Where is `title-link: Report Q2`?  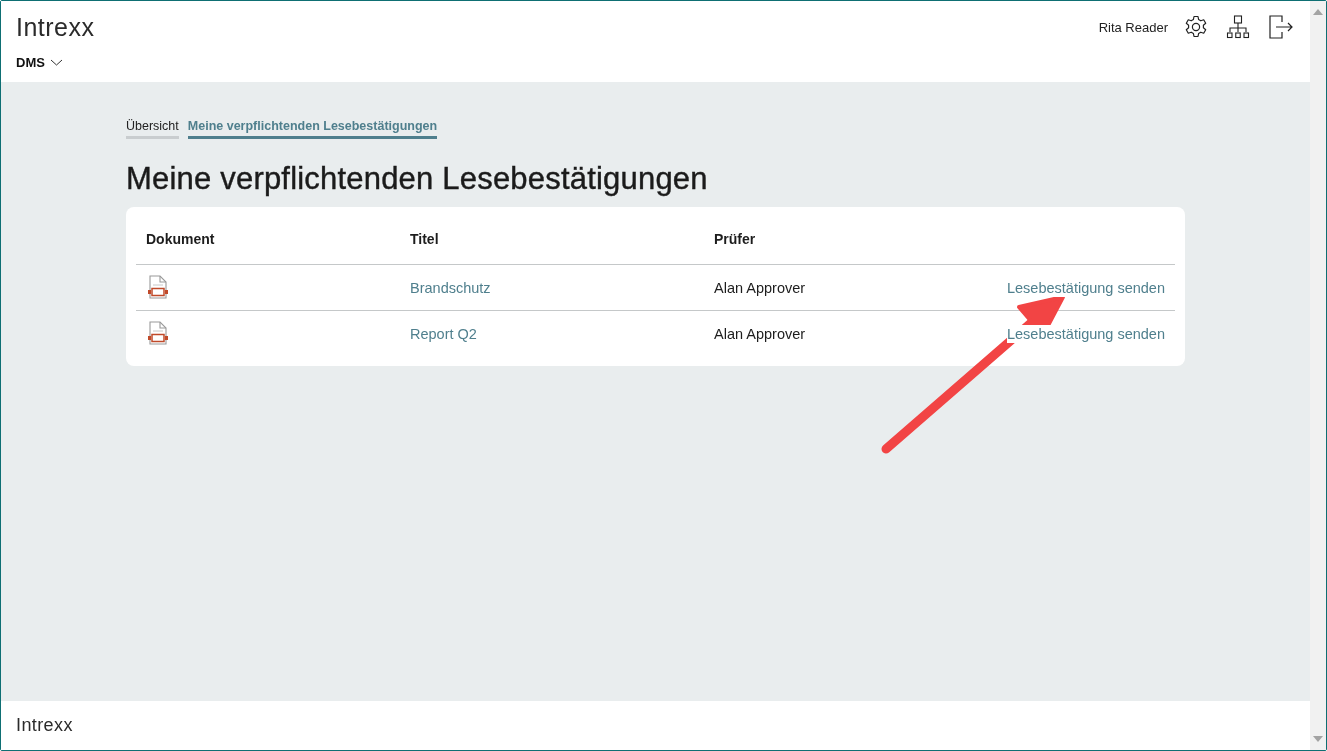 title-link: Report Q2 is located at coordinates (443, 333).